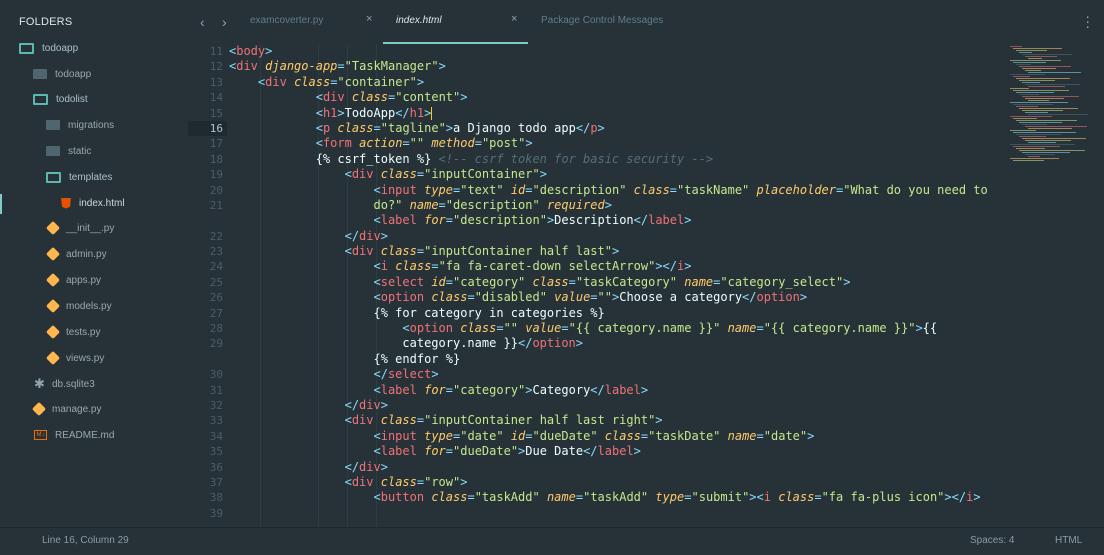 This screenshot has width=1104, height=555. I want to click on line-number: 13, so click(216, 82).